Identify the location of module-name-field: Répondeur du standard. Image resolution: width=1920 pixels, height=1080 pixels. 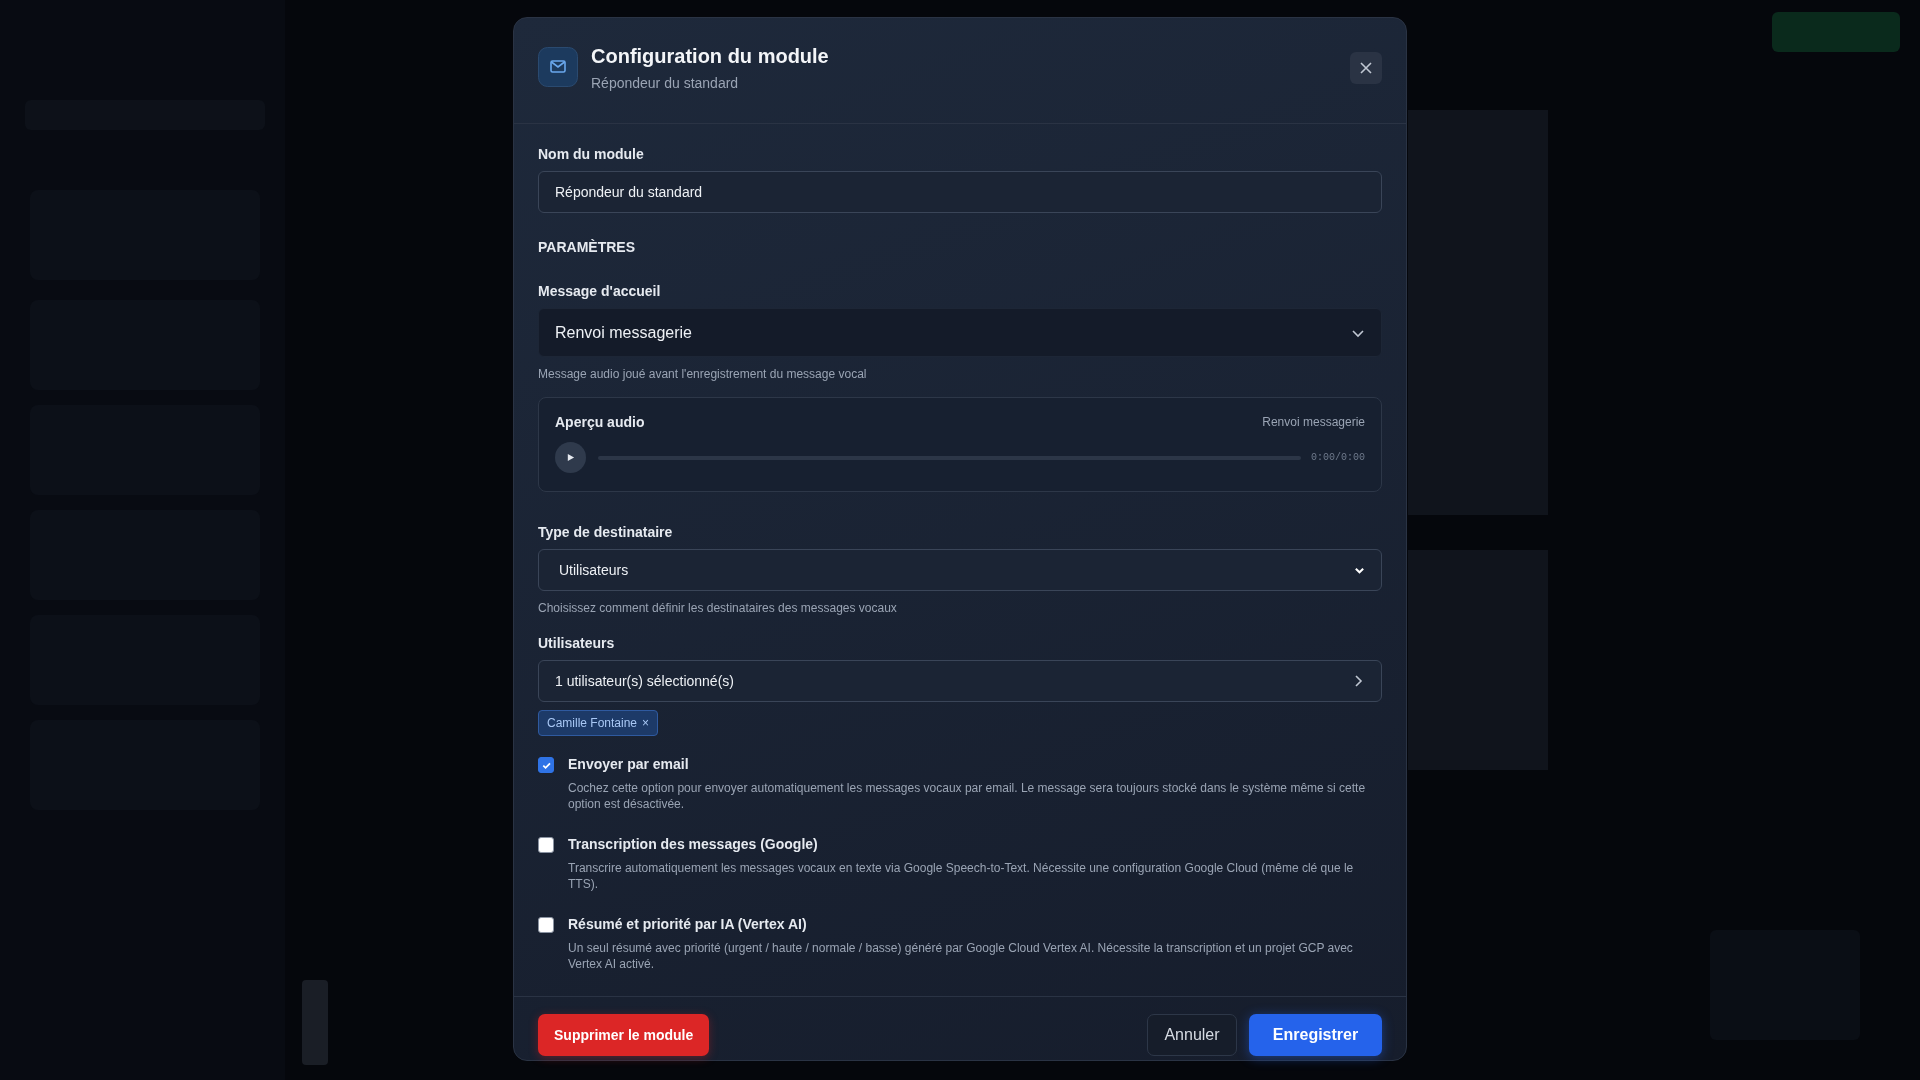
(960, 192).